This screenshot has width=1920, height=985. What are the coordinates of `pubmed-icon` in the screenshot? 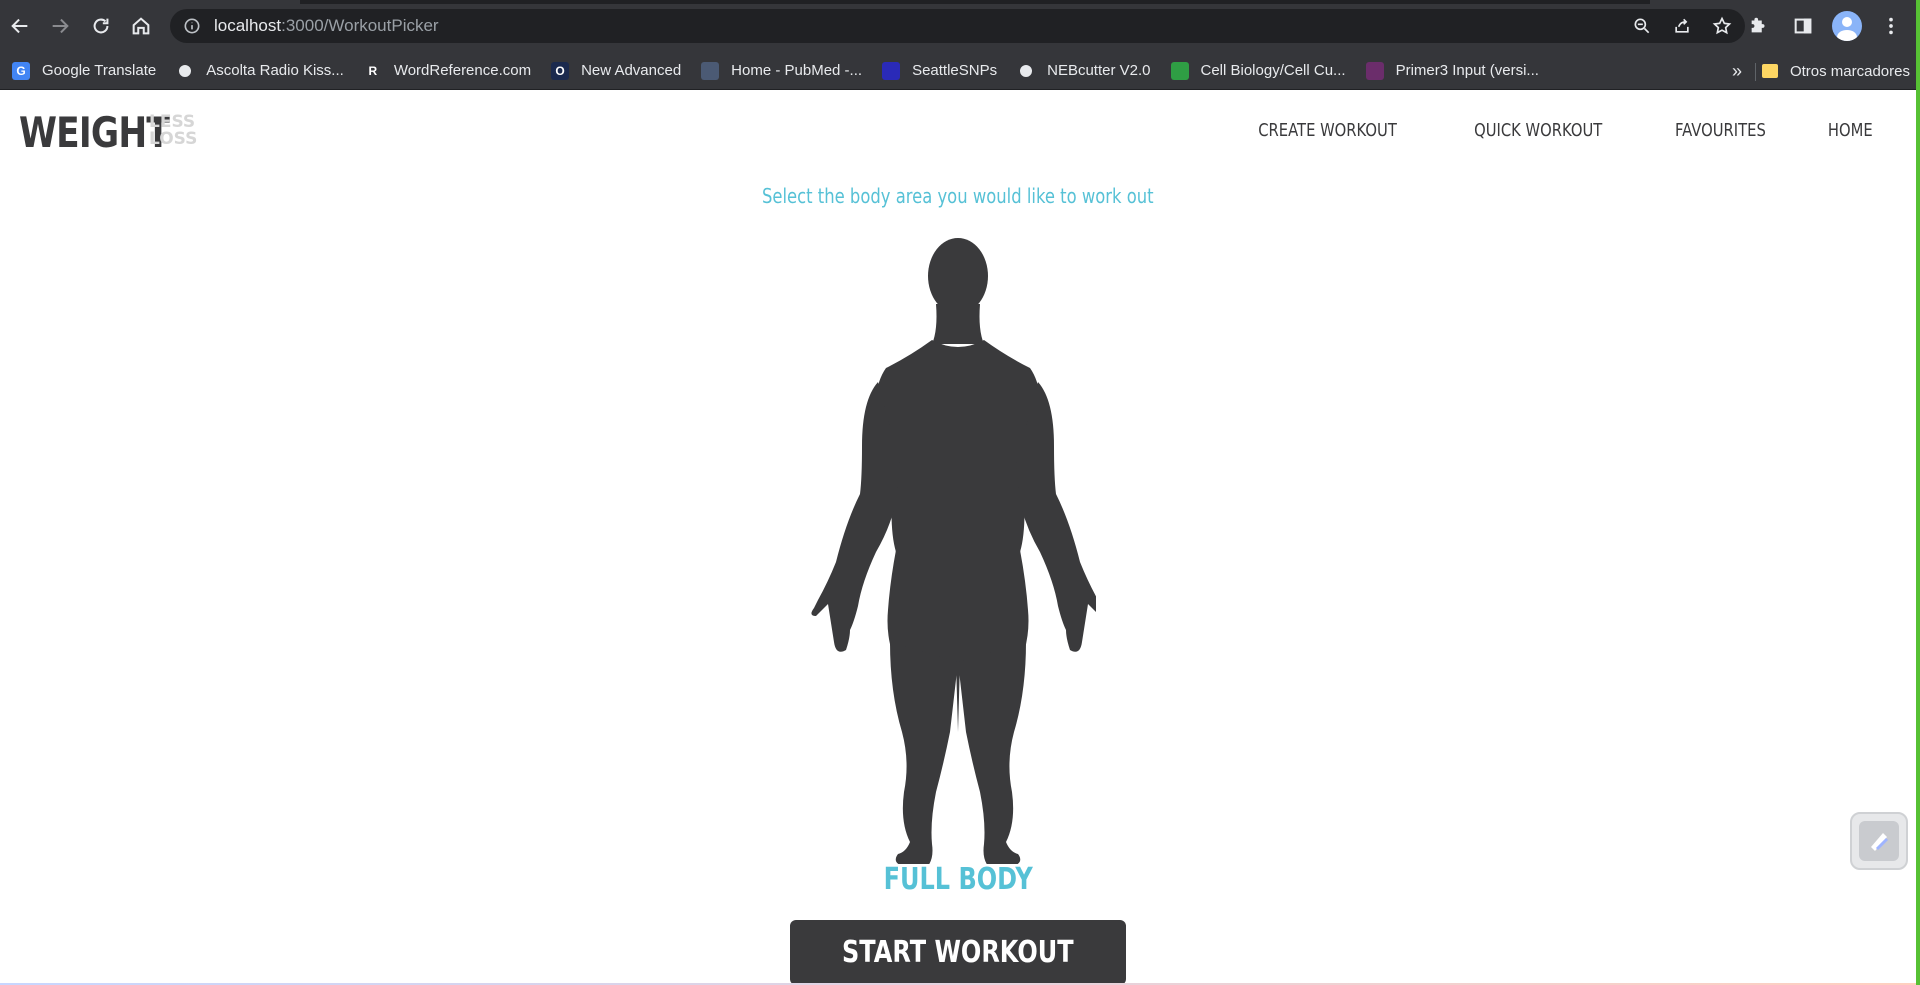 It's located at (710, 70).